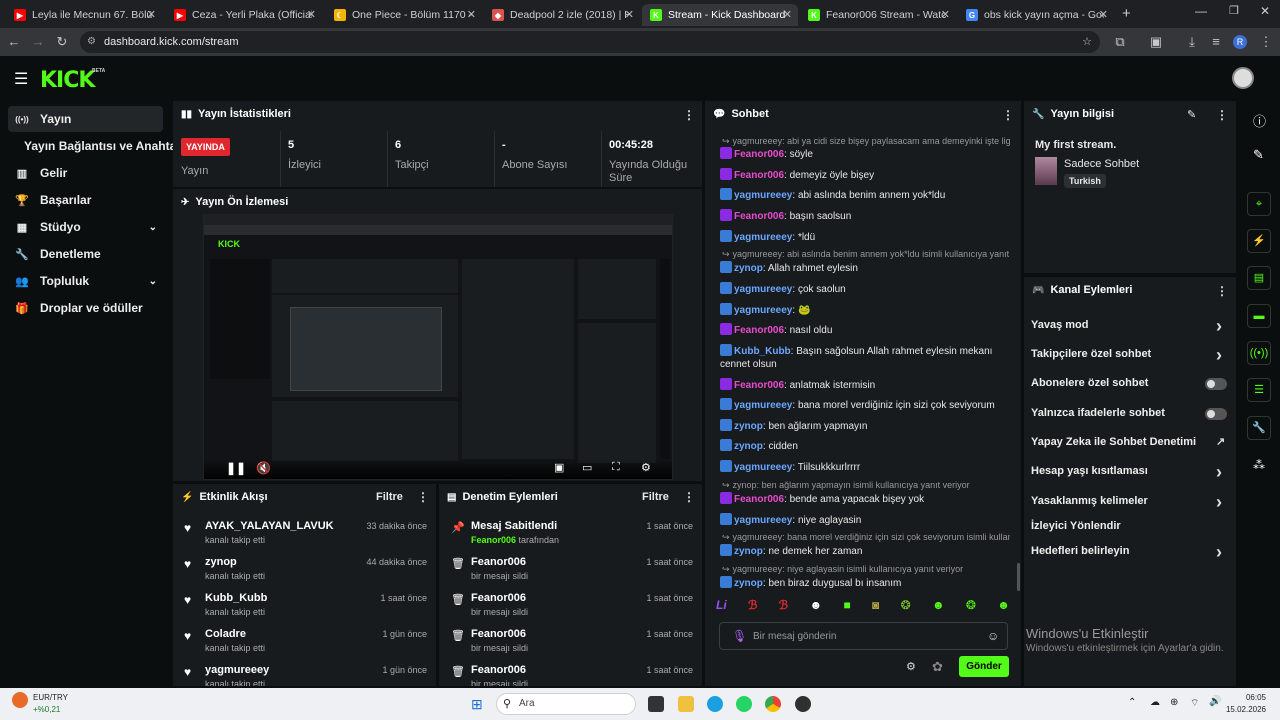 The height and width of the screenshot is (720, 1280). I want to click on emote-icon: ■, so click(846, 607).